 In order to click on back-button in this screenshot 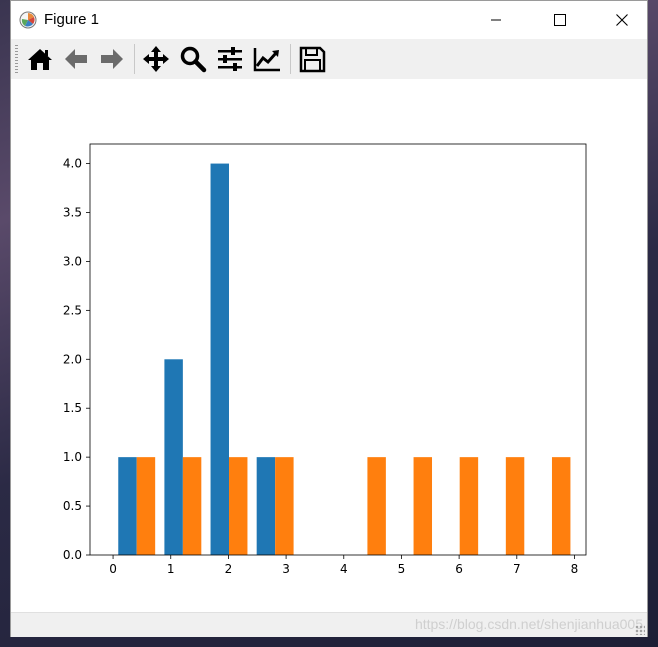, I will do `click(76, 59)`.